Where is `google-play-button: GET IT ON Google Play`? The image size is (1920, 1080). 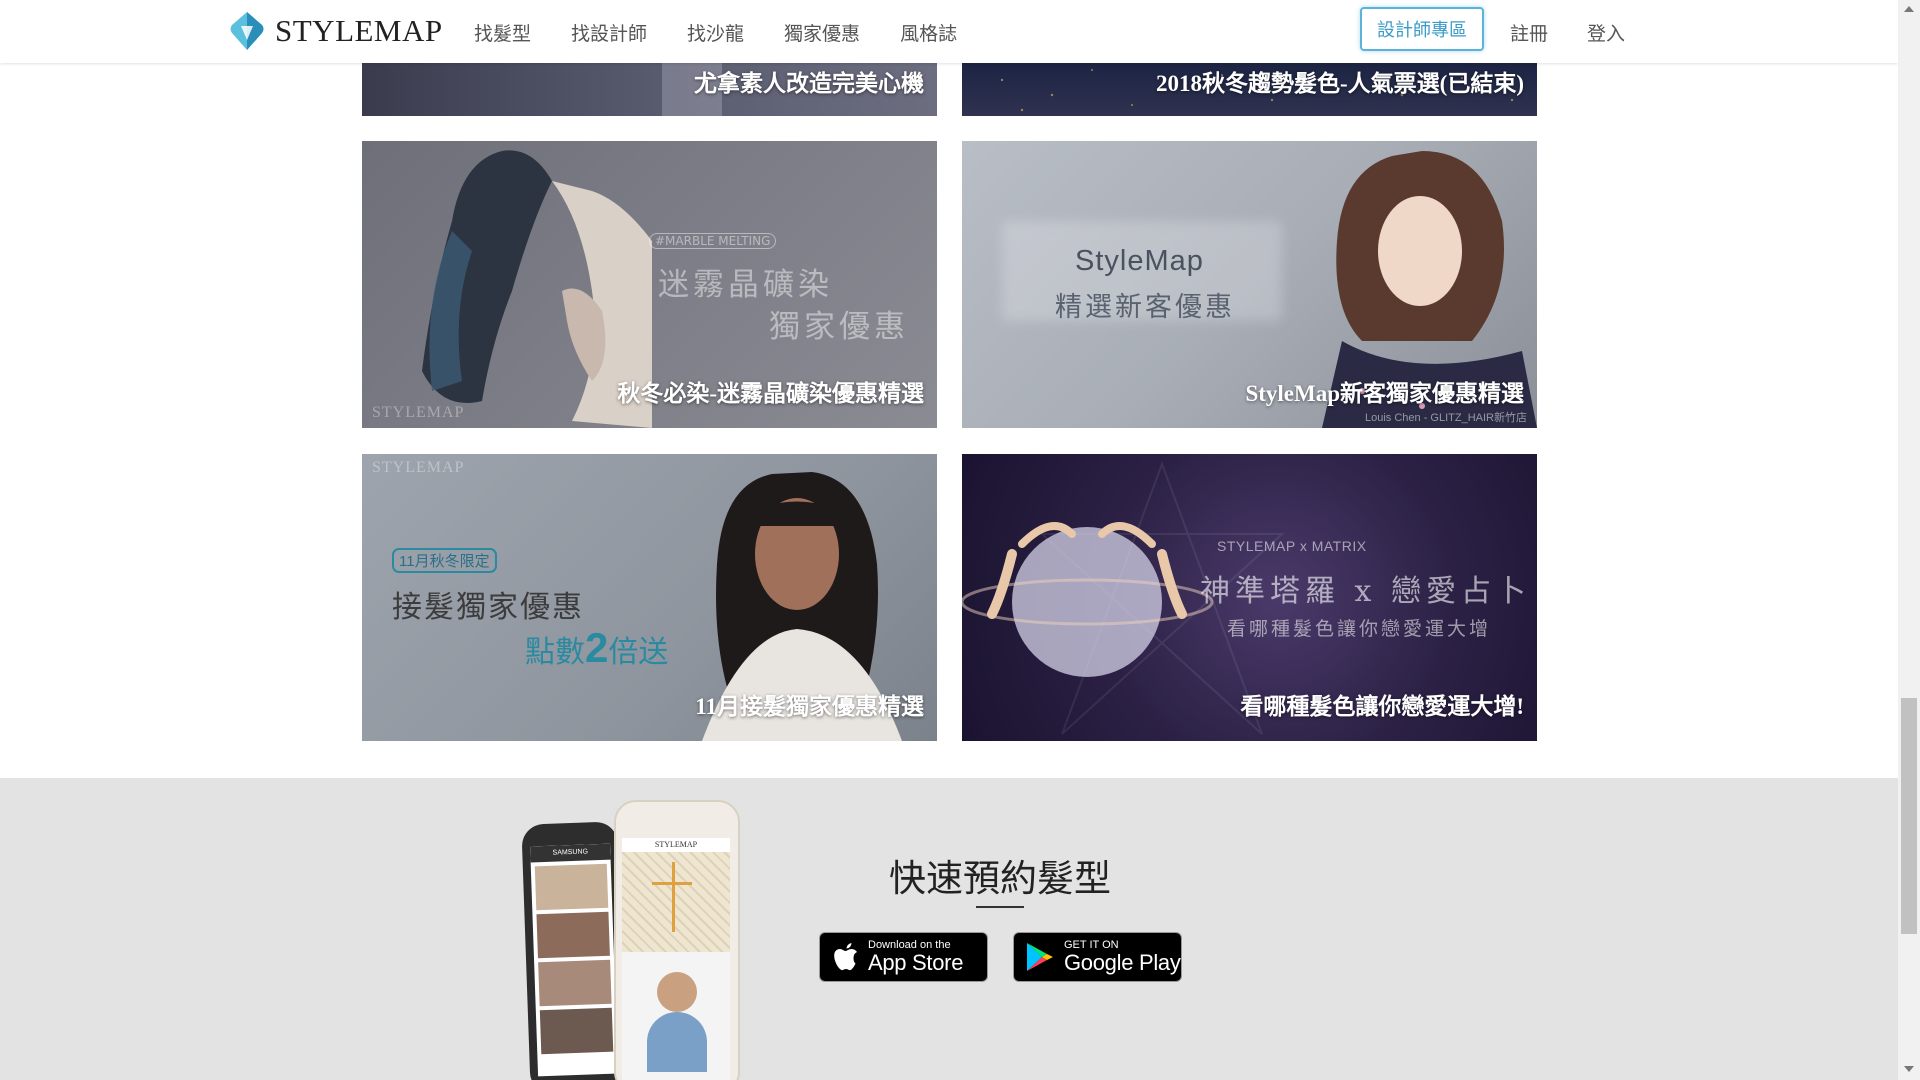 google-play-button: GET IT ON Google Play is located at coordinates (1097, 957).